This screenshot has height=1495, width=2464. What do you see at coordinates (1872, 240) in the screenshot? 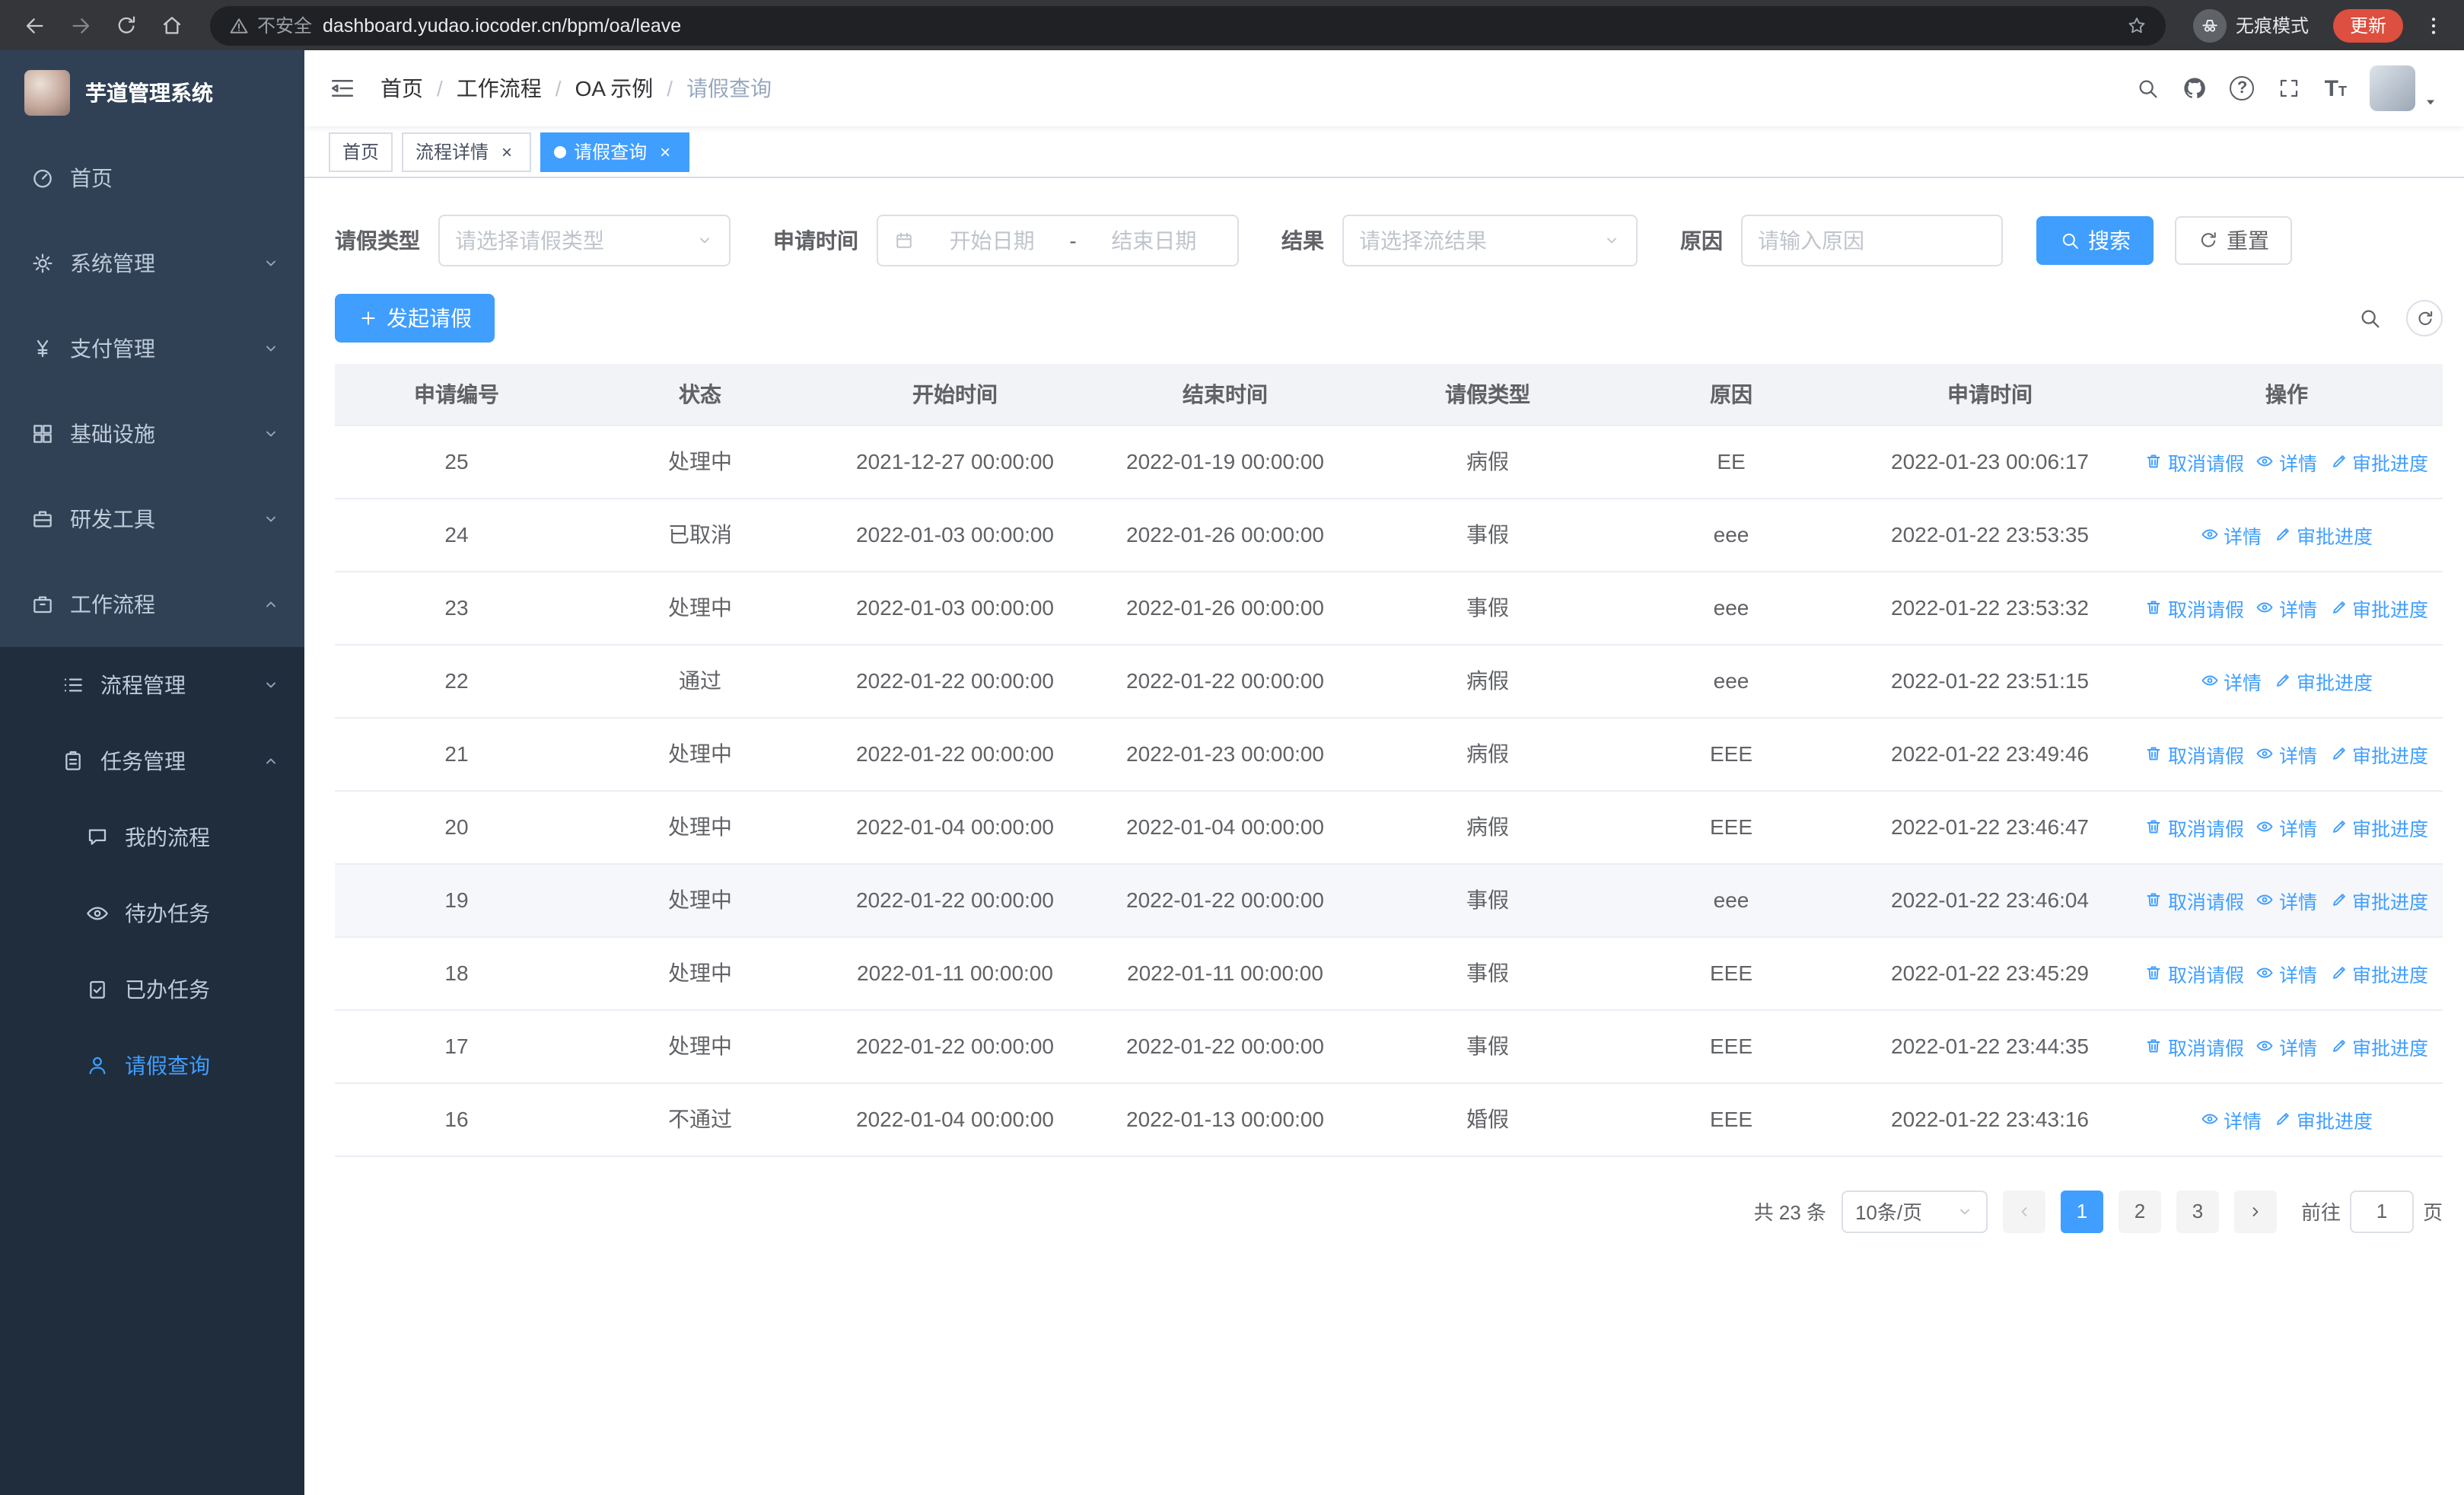
I see `reason-input` at bounding box center [1872, 240].